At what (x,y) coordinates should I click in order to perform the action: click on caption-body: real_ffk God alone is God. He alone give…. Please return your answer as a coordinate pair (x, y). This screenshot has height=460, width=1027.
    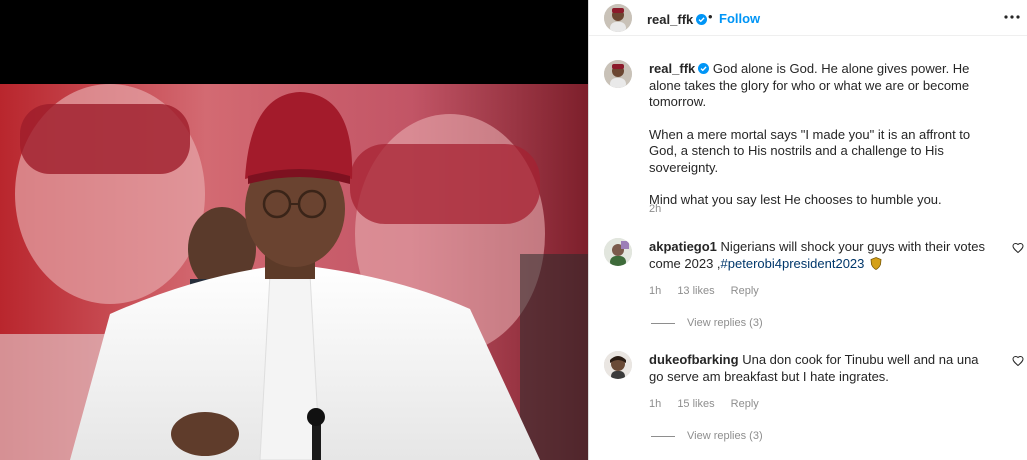
    Looking at the image, I should click on (821, 143).